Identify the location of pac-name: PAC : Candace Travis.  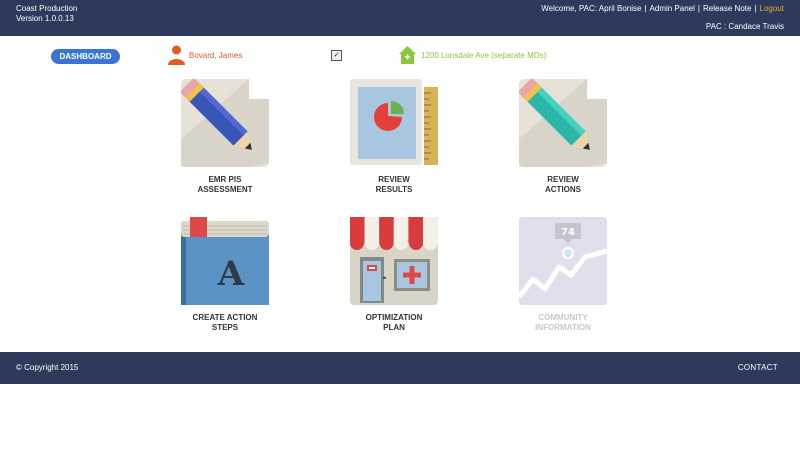
(744, 26).